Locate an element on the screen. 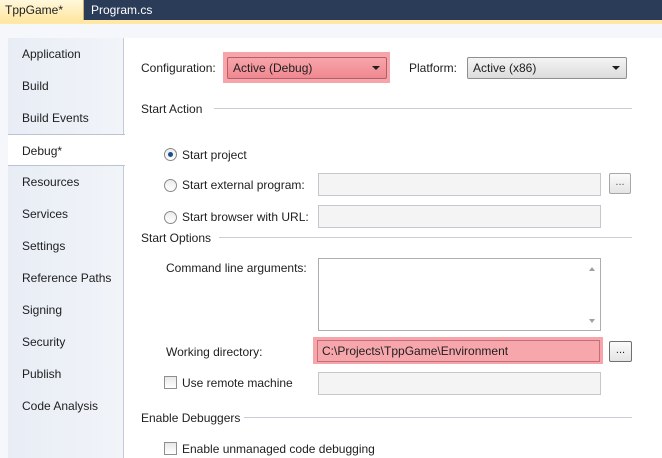  scroll-down-icon is located at coordinates (592, 321).